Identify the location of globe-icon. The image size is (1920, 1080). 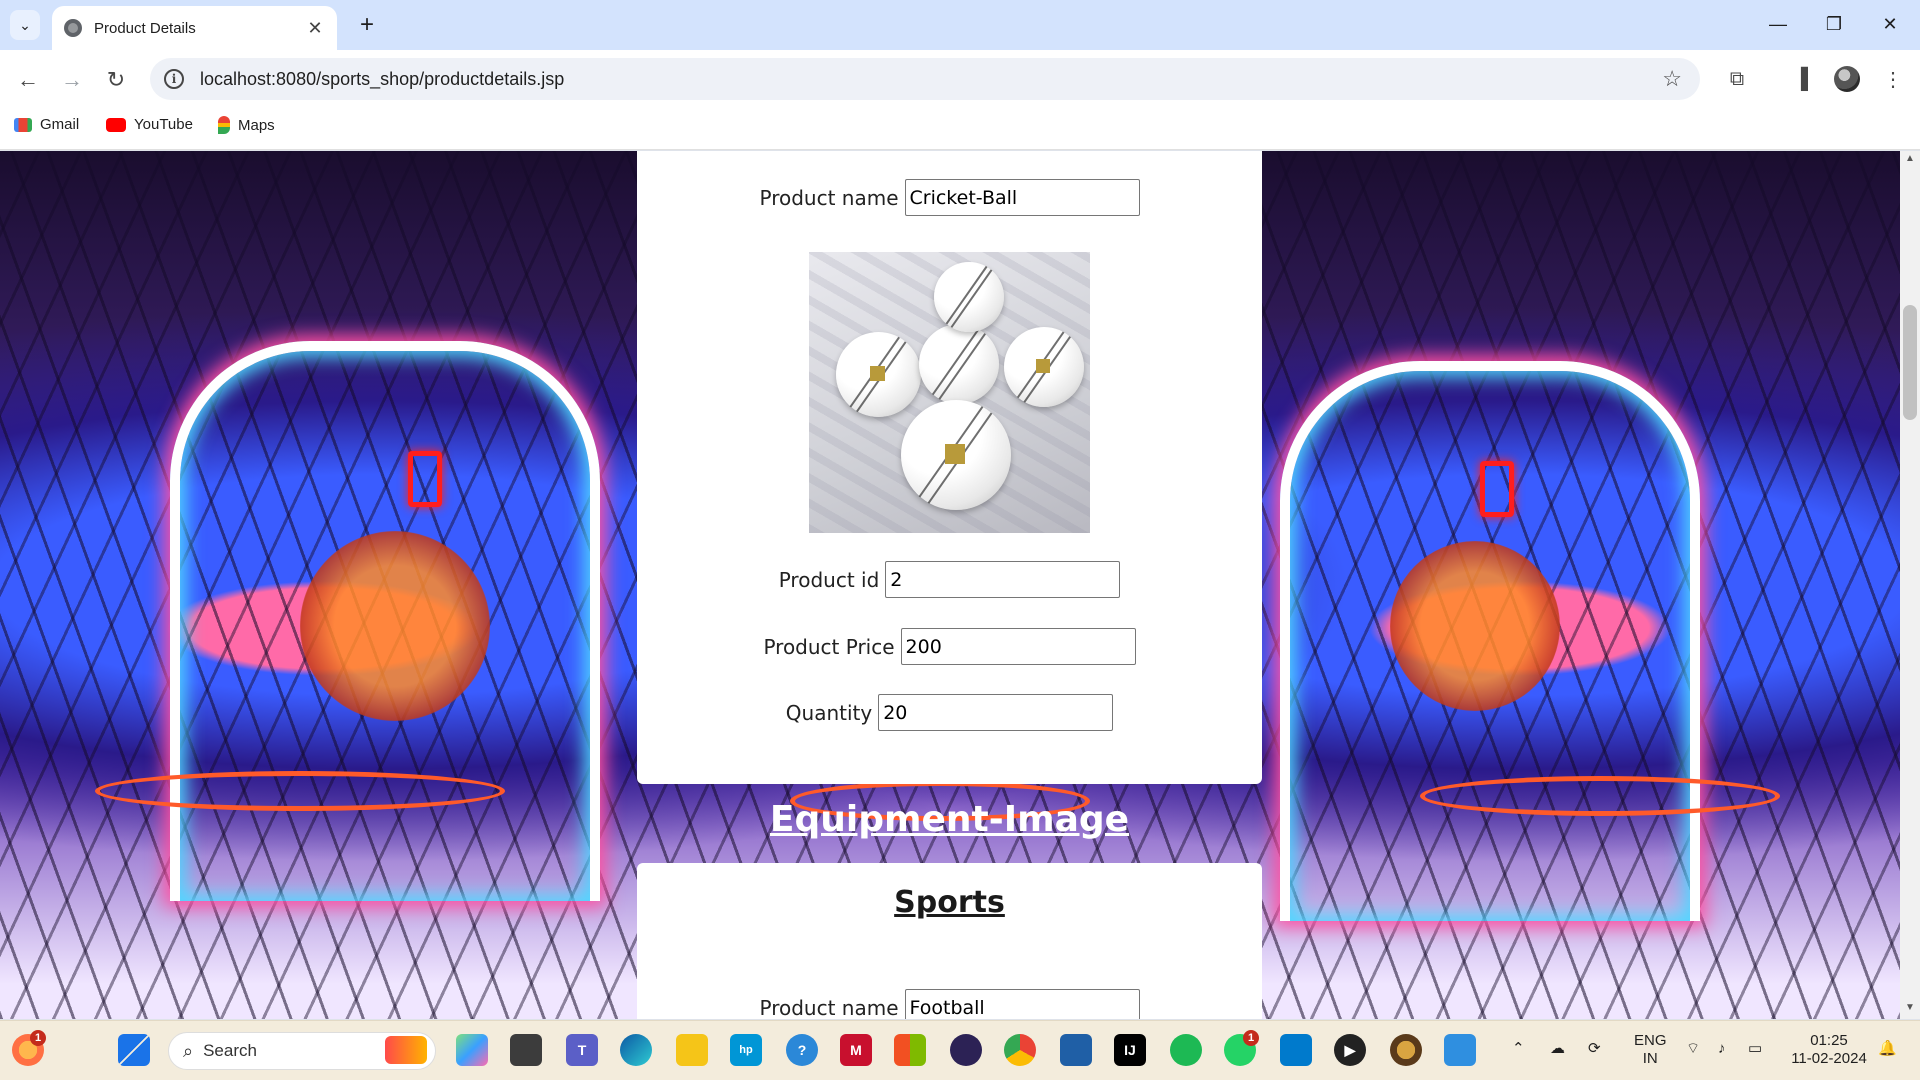
(73, 28).